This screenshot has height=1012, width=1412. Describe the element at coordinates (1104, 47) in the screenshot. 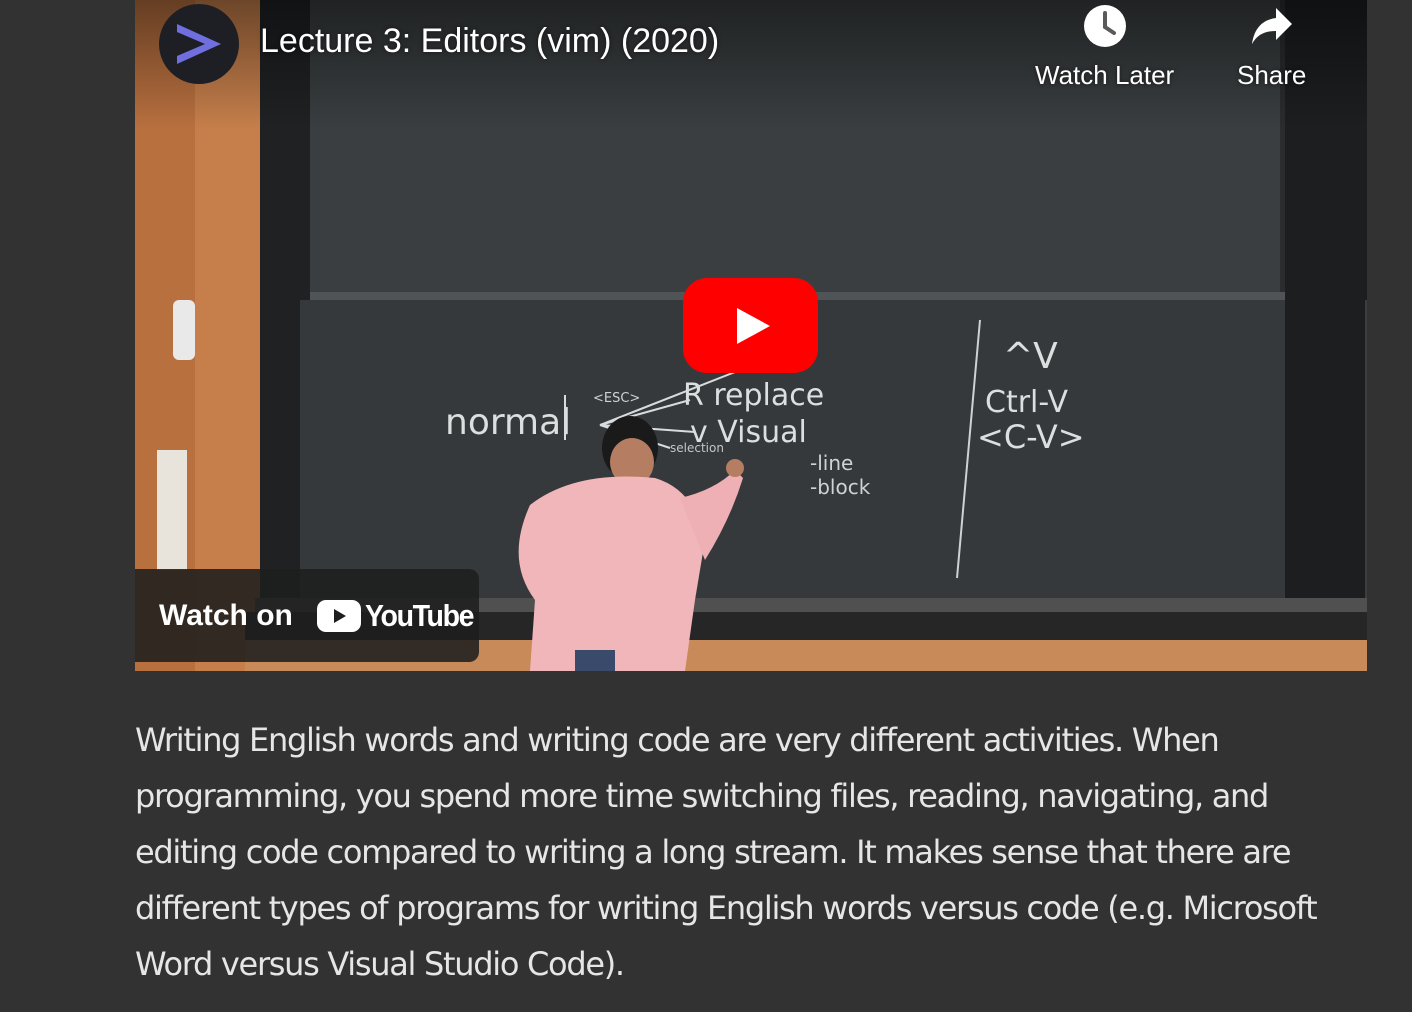

I see `watch-later-button: Watch Later` at that location.